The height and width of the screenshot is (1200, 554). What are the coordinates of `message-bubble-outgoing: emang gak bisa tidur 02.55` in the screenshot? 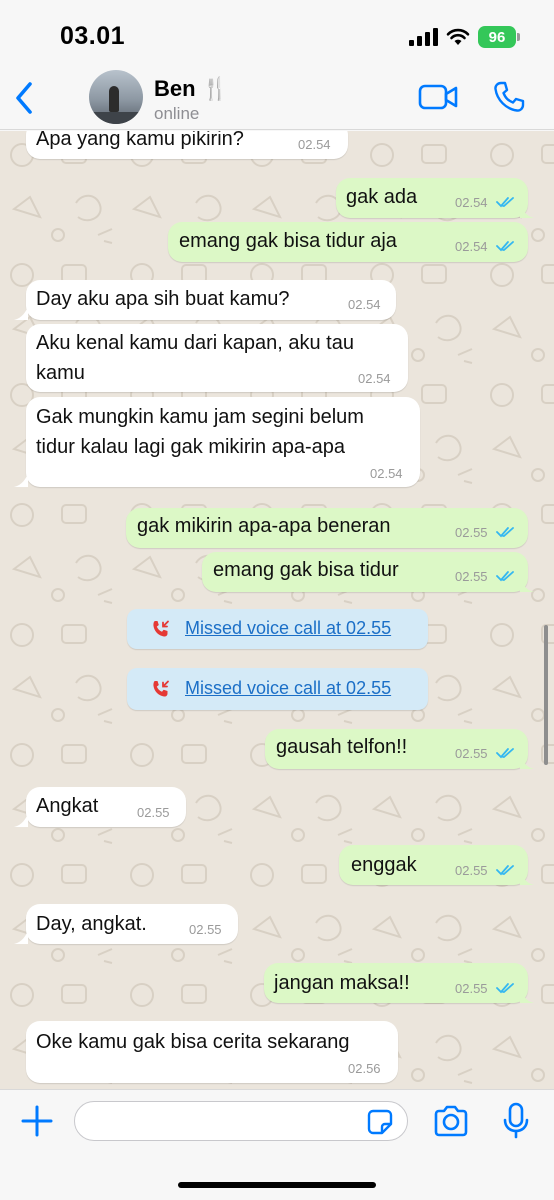 It's located at (365, 572).